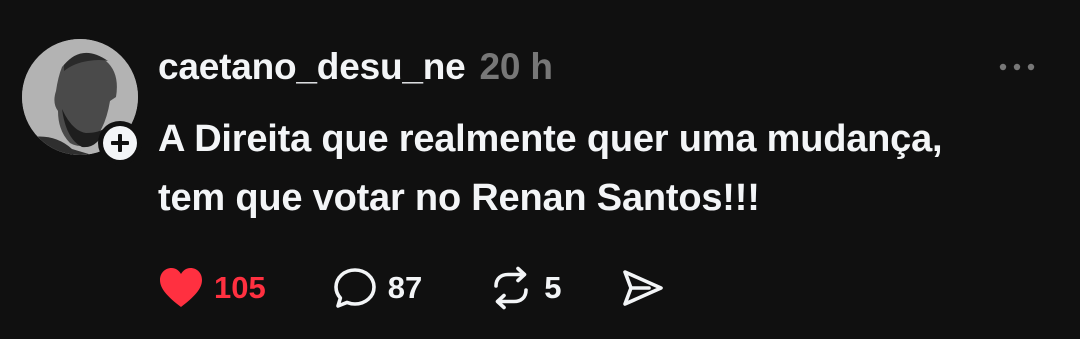 The width and height of the screenshot is (1080, 339). I want to click on more-options-button, so click(1017, 67).